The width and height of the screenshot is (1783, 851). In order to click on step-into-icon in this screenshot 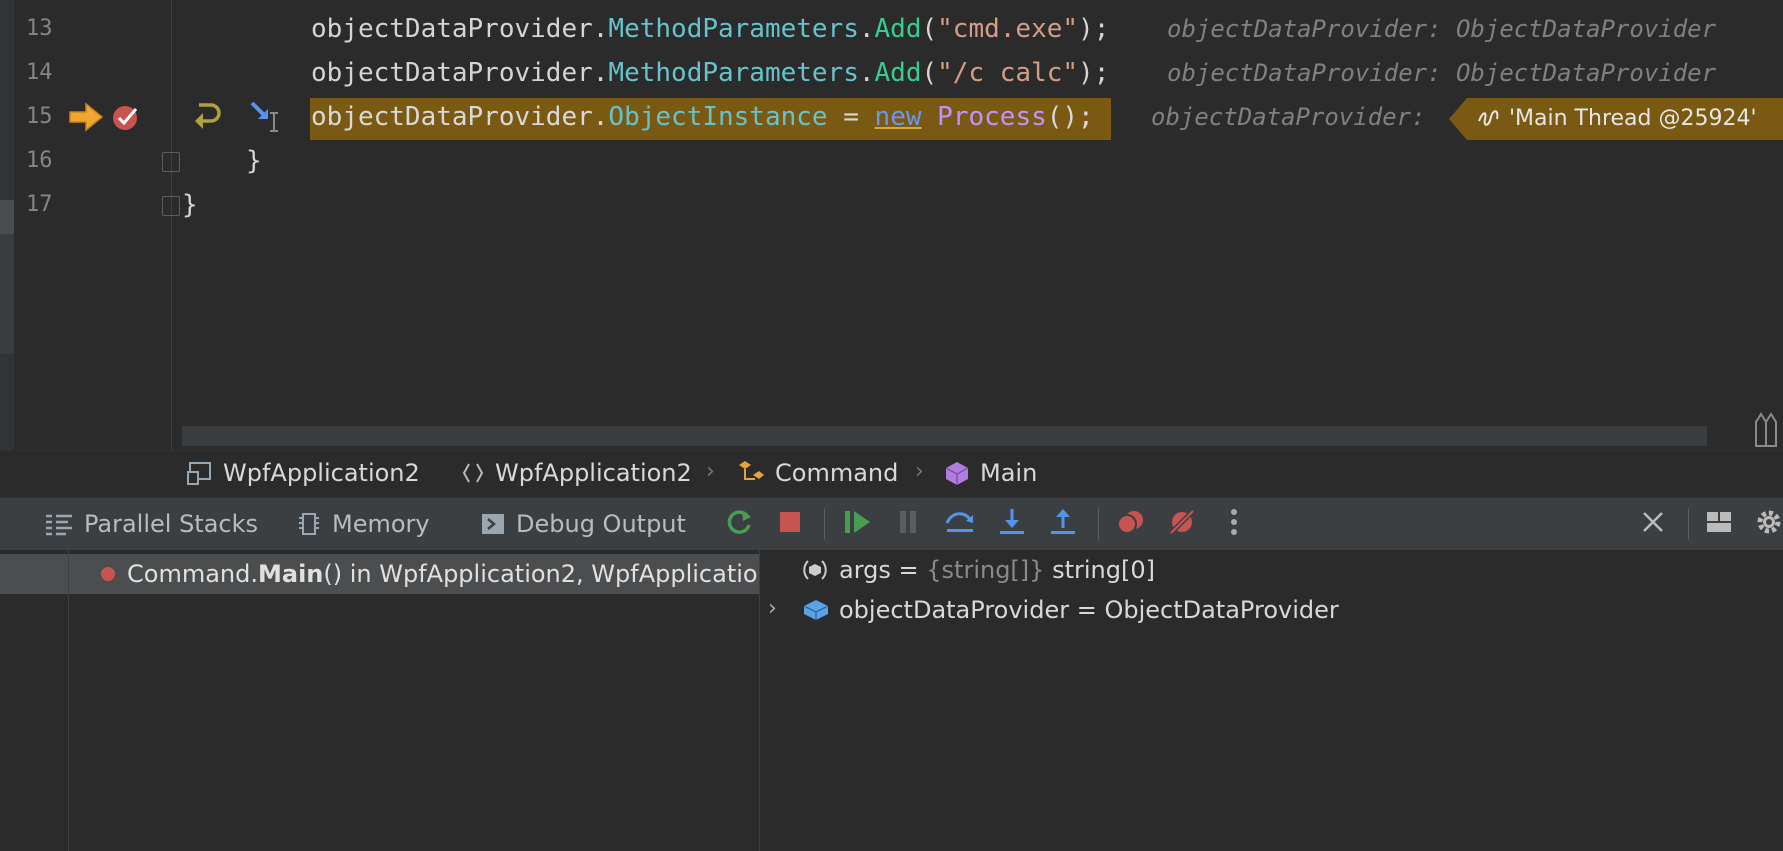, I will do `click(1012, 524)`.